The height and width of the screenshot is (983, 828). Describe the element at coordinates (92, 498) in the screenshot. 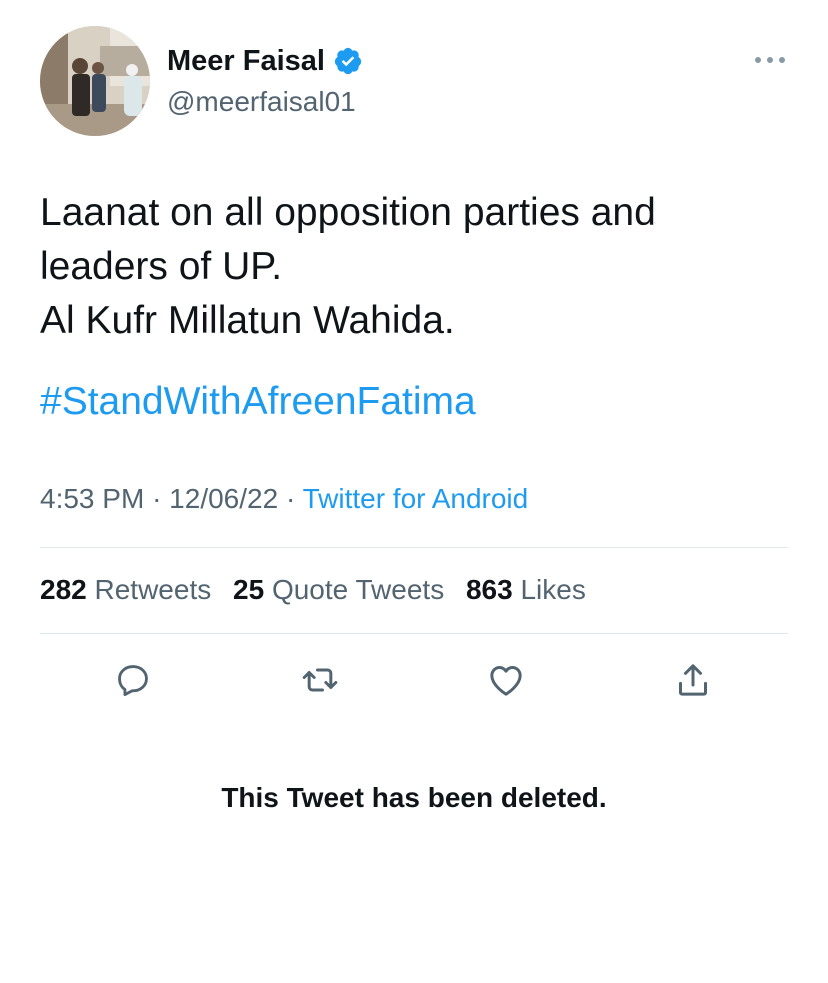

I see `tweet-time: 4:53 PM` at that location.